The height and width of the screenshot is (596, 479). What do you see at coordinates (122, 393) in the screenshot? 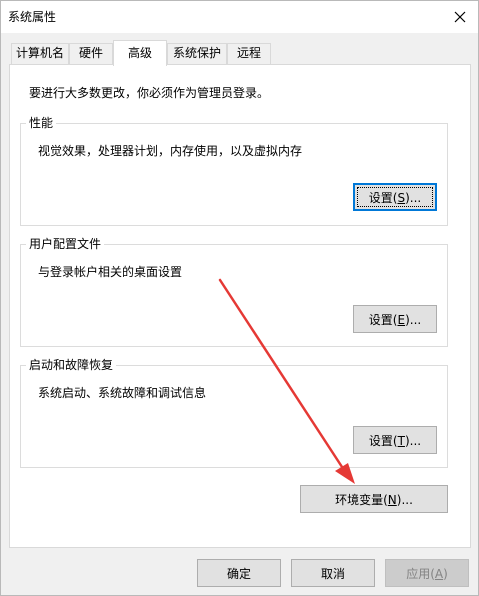
I see `startup-recovery-description: 系统启动、系统故障和调试信息` at bounding box center [122, 393].